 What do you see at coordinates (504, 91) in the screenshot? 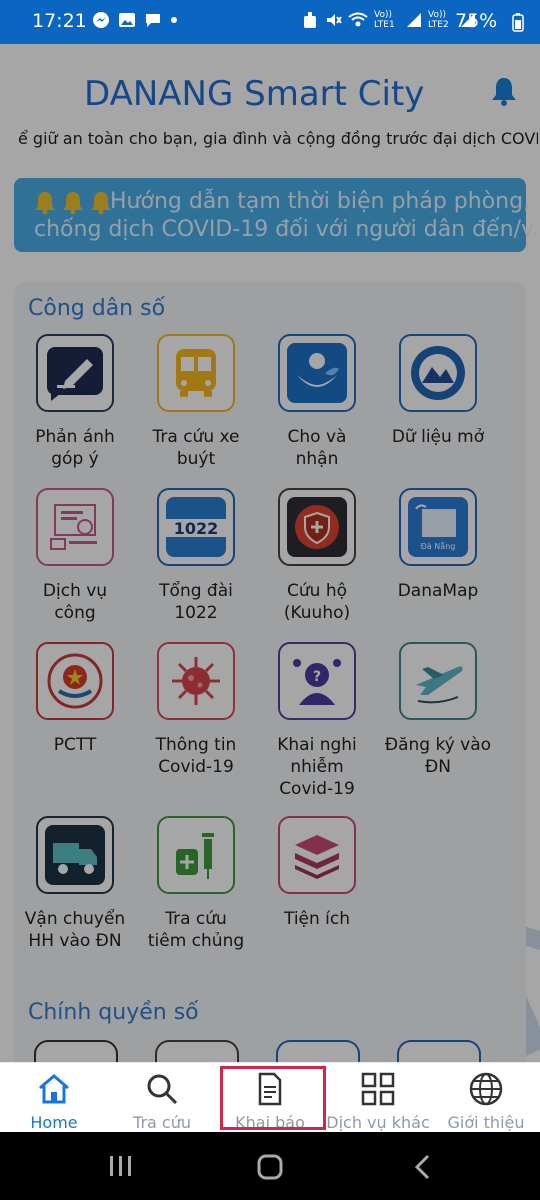
I see `bell-icon` at bounding box center [504, 91].